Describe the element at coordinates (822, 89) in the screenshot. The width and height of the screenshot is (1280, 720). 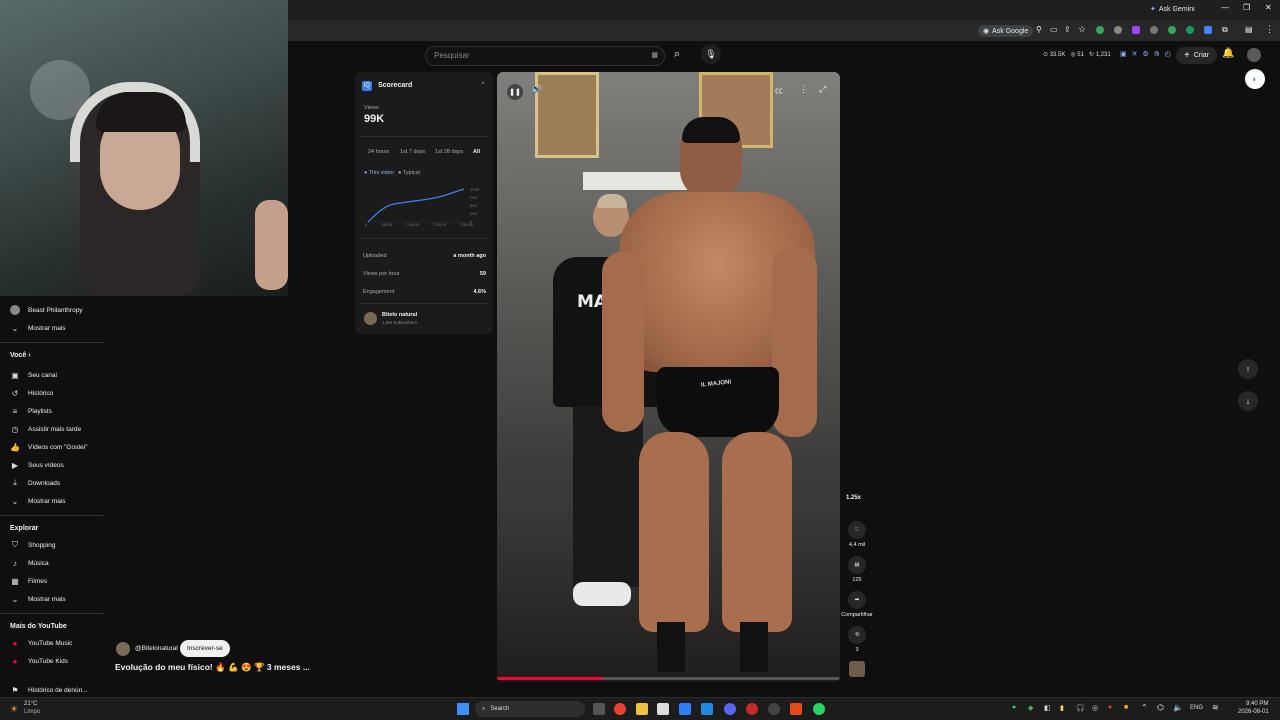
I see `fullscreen-icon: ⤢` at that location.